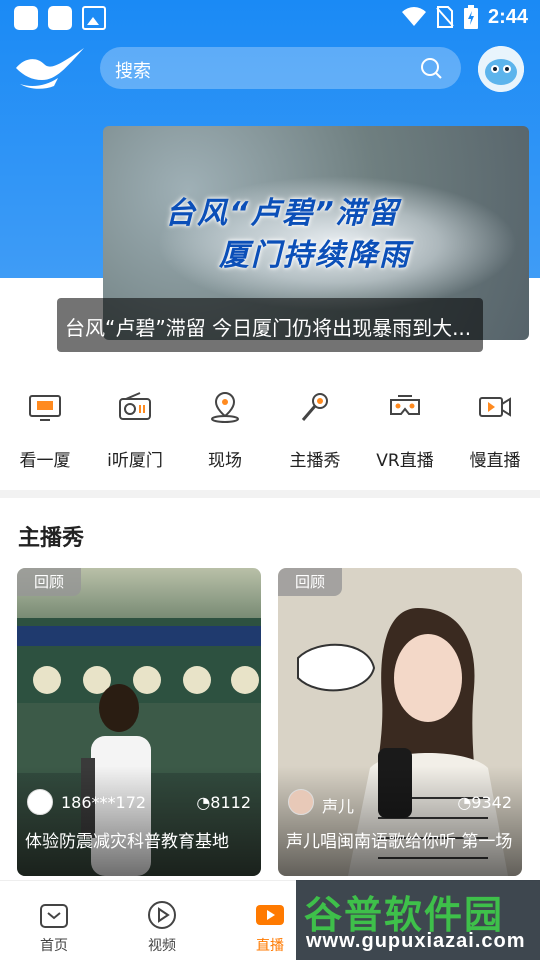 The width and height of the screenshot is (540, 961). What do you see at coordinates (416, 941) in the screenshot?
I see `watermark-url: www.gupuxiazai.com` at bounding box center [416, 941].